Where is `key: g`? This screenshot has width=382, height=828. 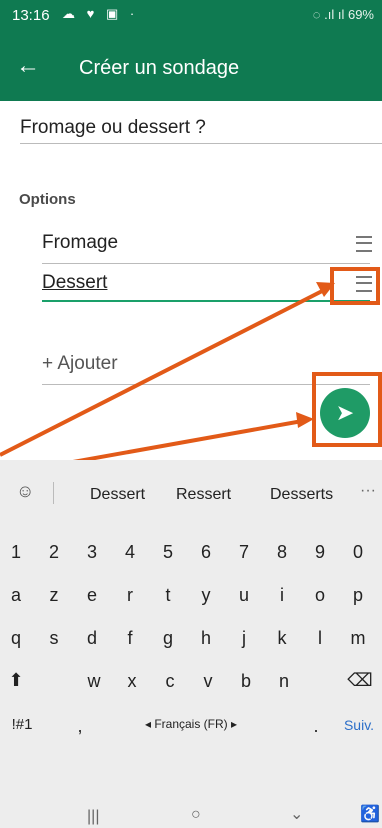 key: g is located at coordinates (168, 638).